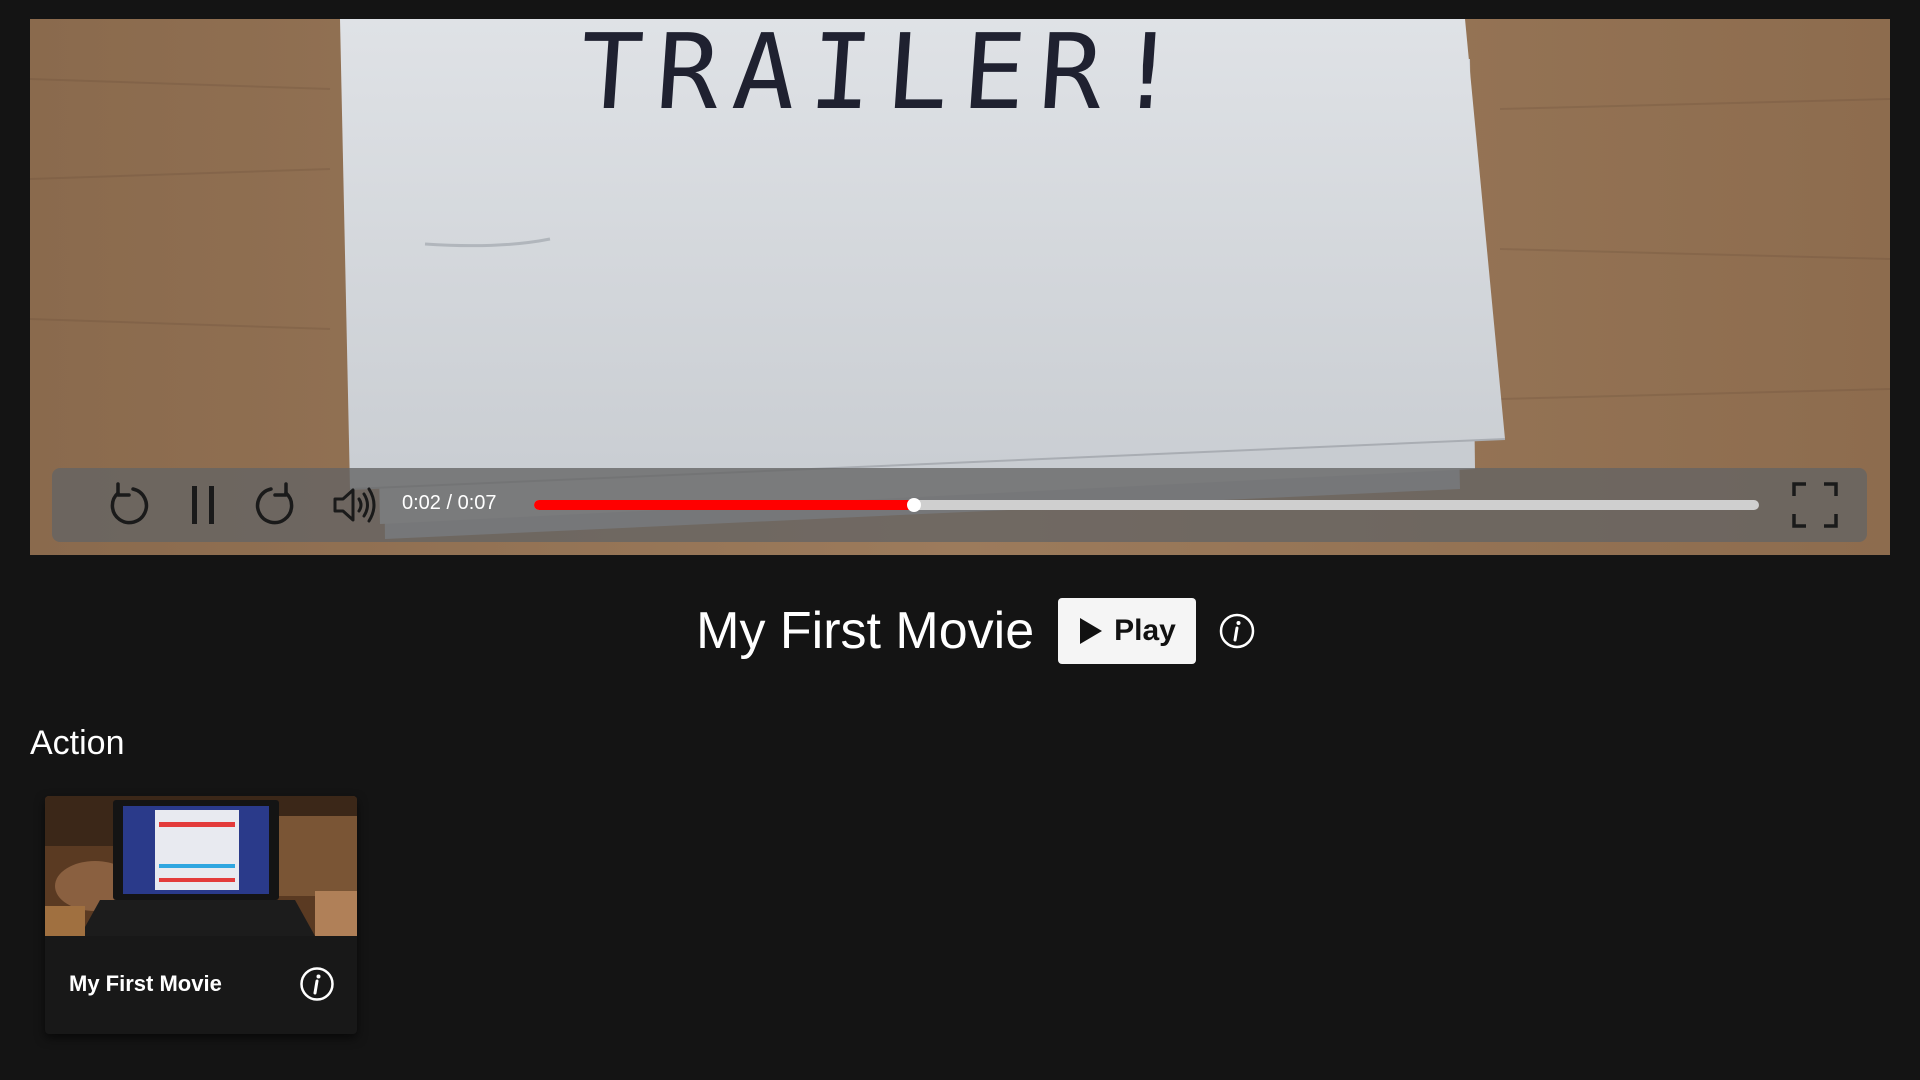  I want to click on movie-card-info-button, so click(317, 984).